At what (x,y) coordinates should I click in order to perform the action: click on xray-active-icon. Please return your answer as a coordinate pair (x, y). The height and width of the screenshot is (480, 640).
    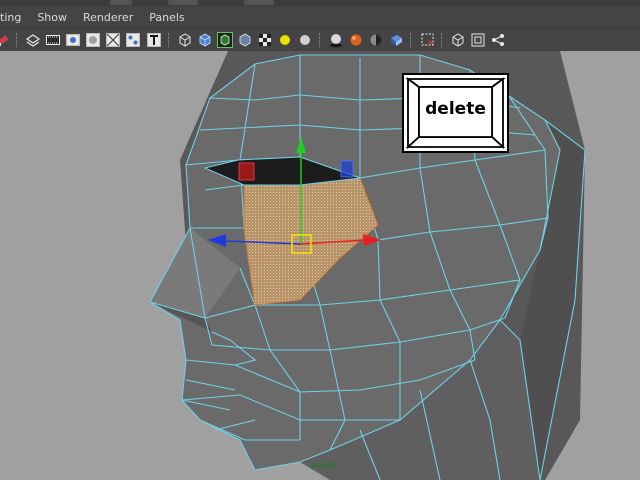
    Looking at the image, I should click on (478, 40).